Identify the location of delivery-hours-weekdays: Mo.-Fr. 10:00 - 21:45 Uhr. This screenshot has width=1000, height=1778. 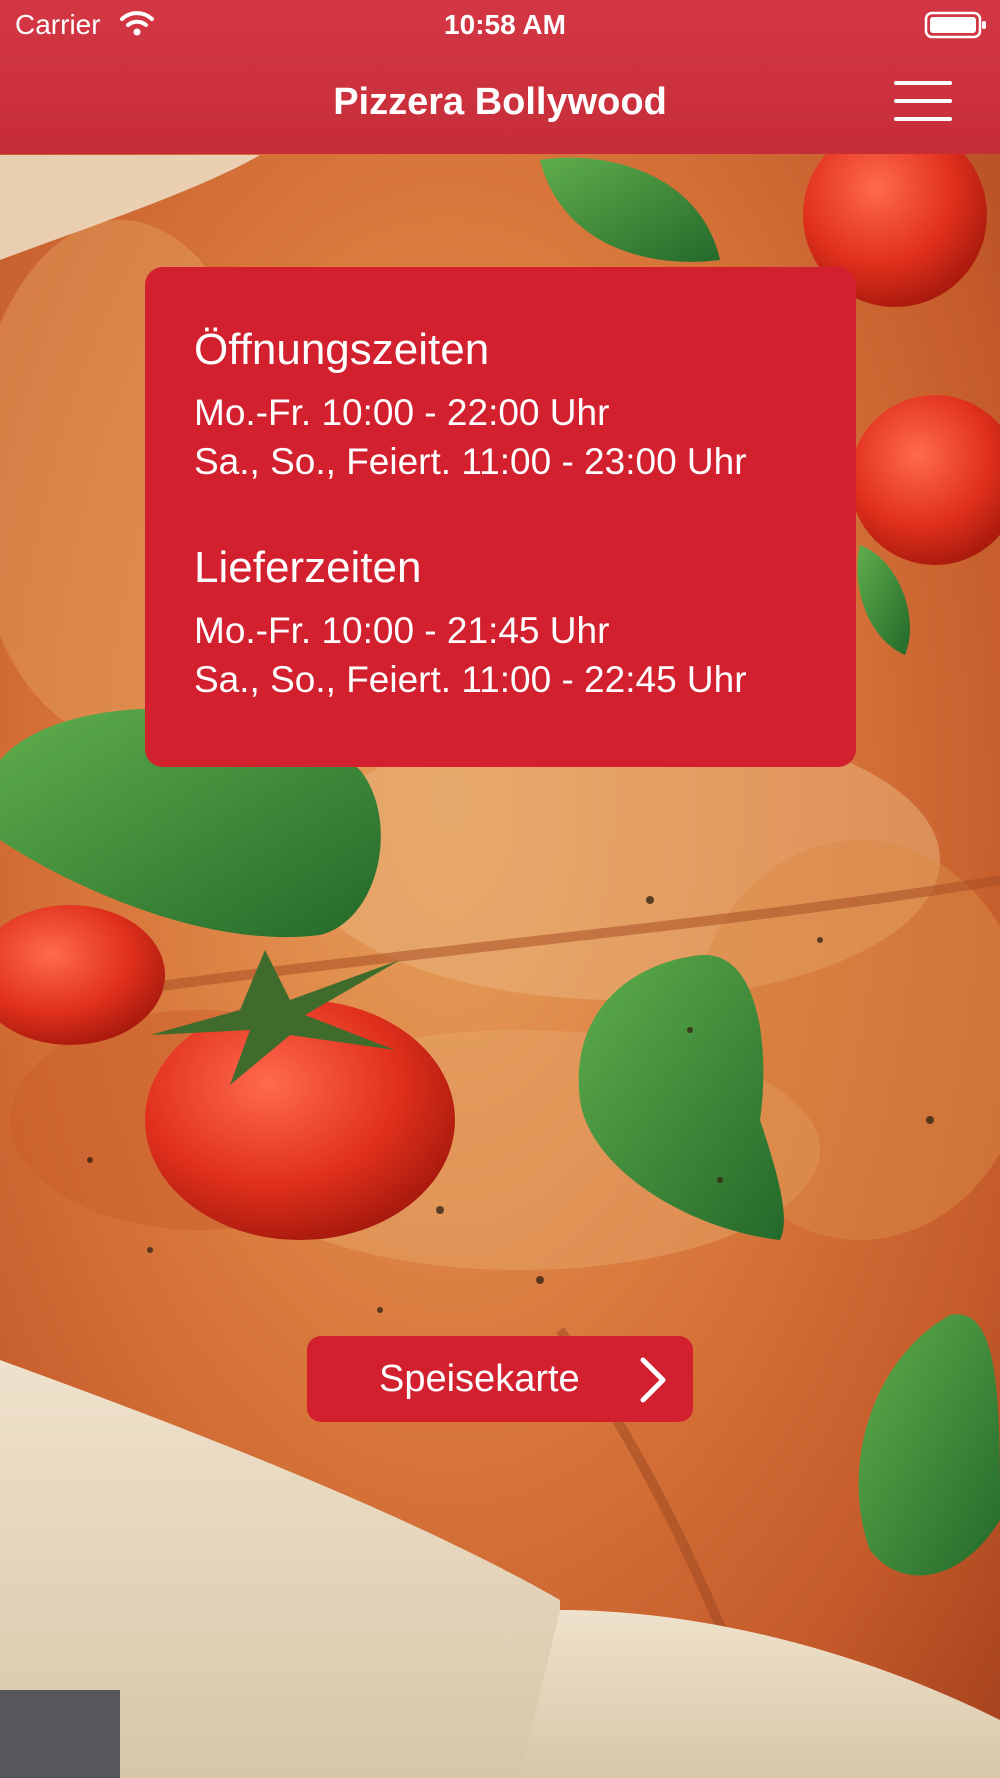
(402, 630).